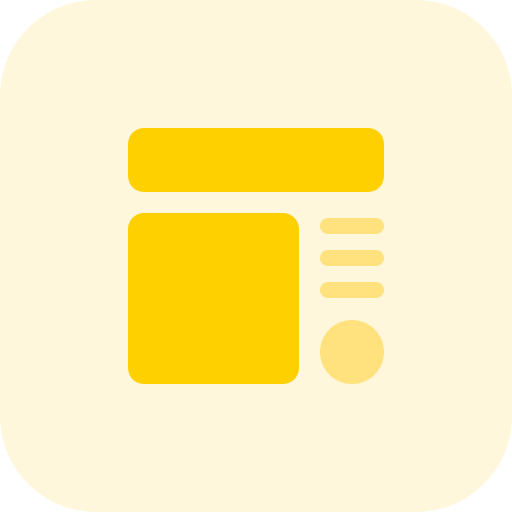 Image resolution: width=512 pixels, height=512 pixels. What do you see at coordinates (352, 352) in the screenshot?
I see `circle-shape` at bounding box center [352, 352].